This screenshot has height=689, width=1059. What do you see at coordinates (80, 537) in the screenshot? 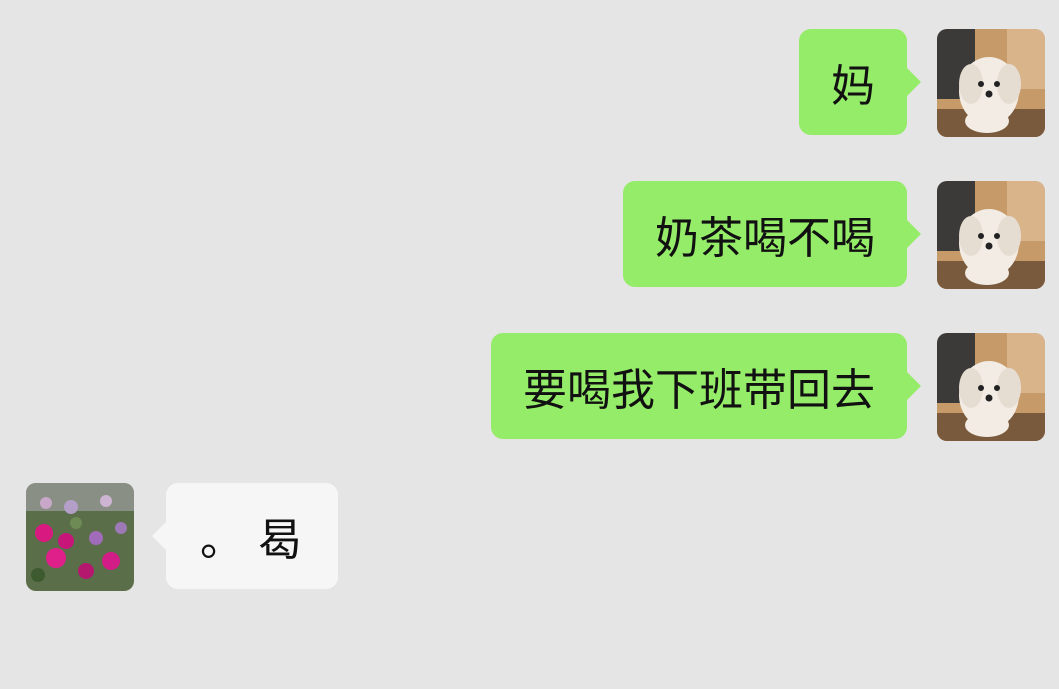
I see `flower-avatar-icon` at bounding box center [80, 537].